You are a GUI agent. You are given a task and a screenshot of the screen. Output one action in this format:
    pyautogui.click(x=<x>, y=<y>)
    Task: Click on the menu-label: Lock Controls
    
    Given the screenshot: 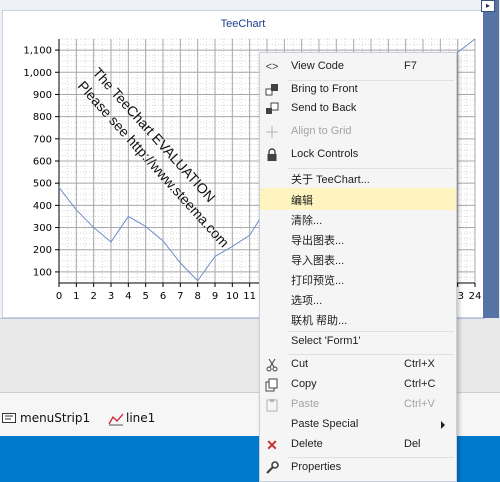 What is the action you would take?
    pyautogui.click(x=325, y=154)
    